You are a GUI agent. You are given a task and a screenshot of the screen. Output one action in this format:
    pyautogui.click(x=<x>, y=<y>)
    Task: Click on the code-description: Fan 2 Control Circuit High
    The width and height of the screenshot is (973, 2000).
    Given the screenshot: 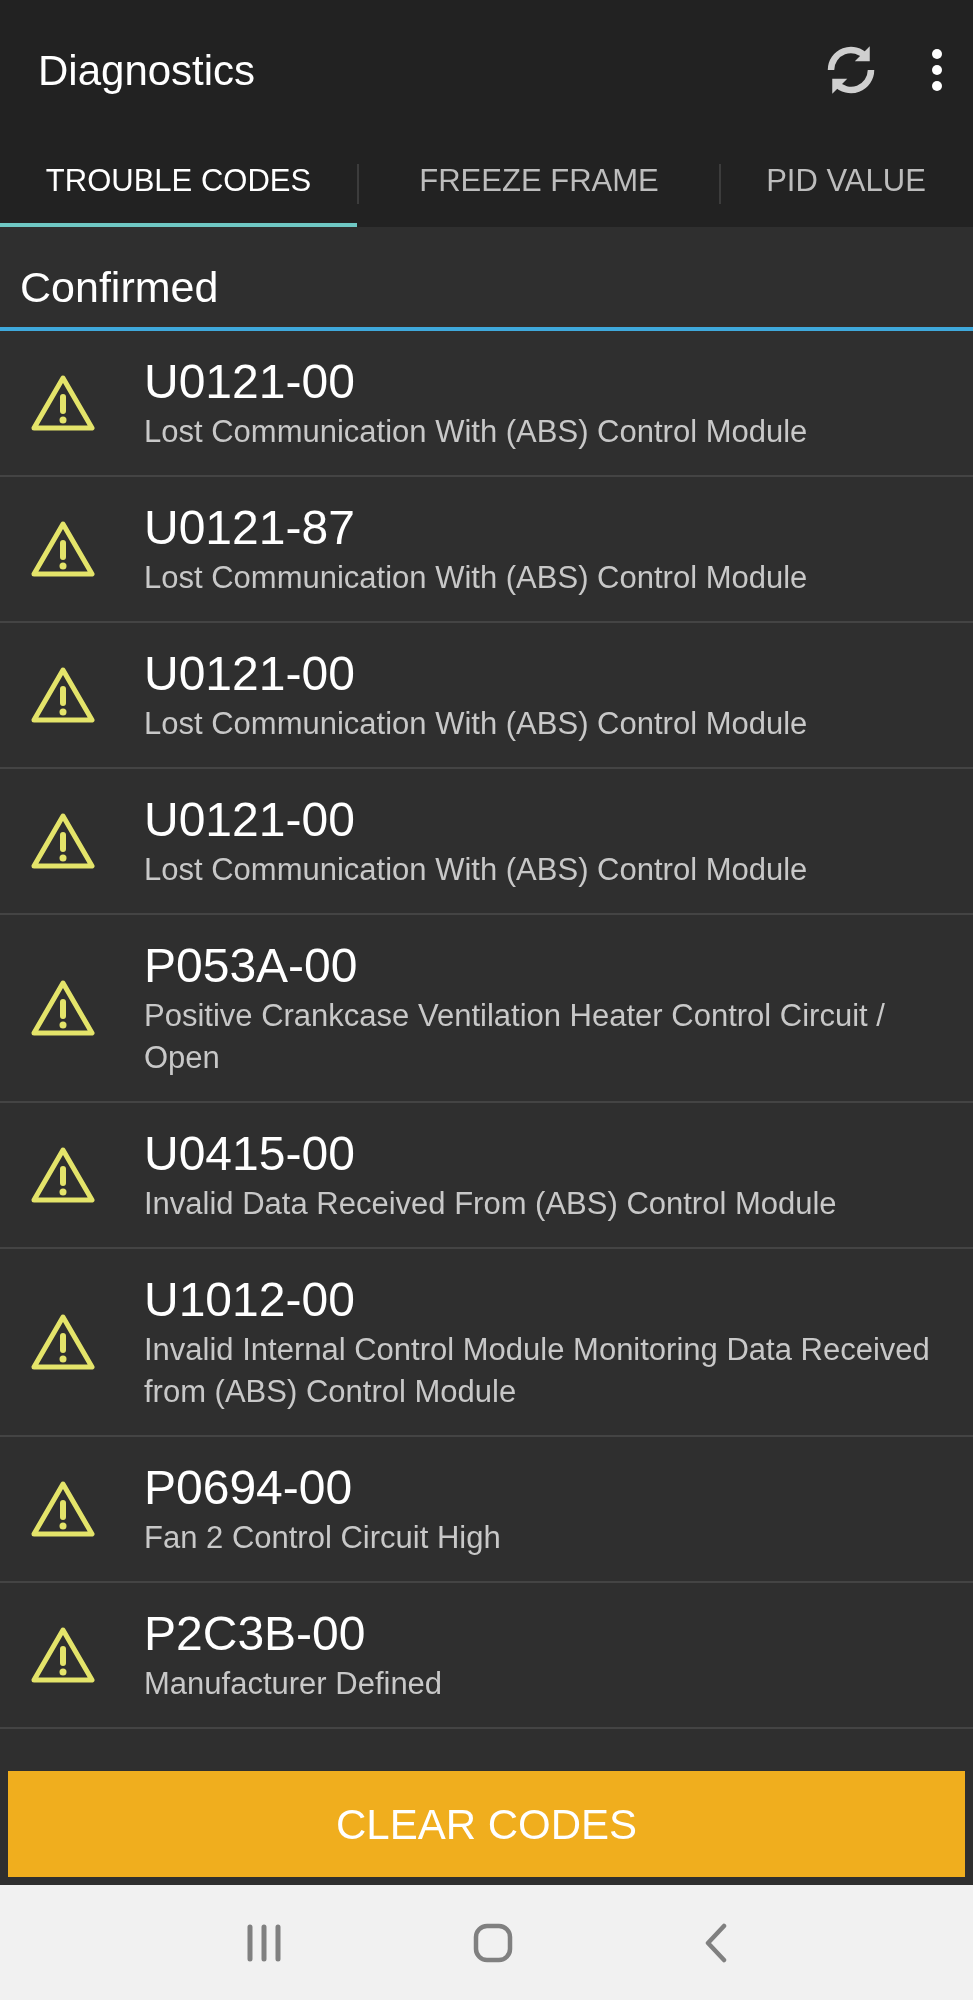 What is the action you would take?
    pyautogui.click(x=322, y=1538)
    